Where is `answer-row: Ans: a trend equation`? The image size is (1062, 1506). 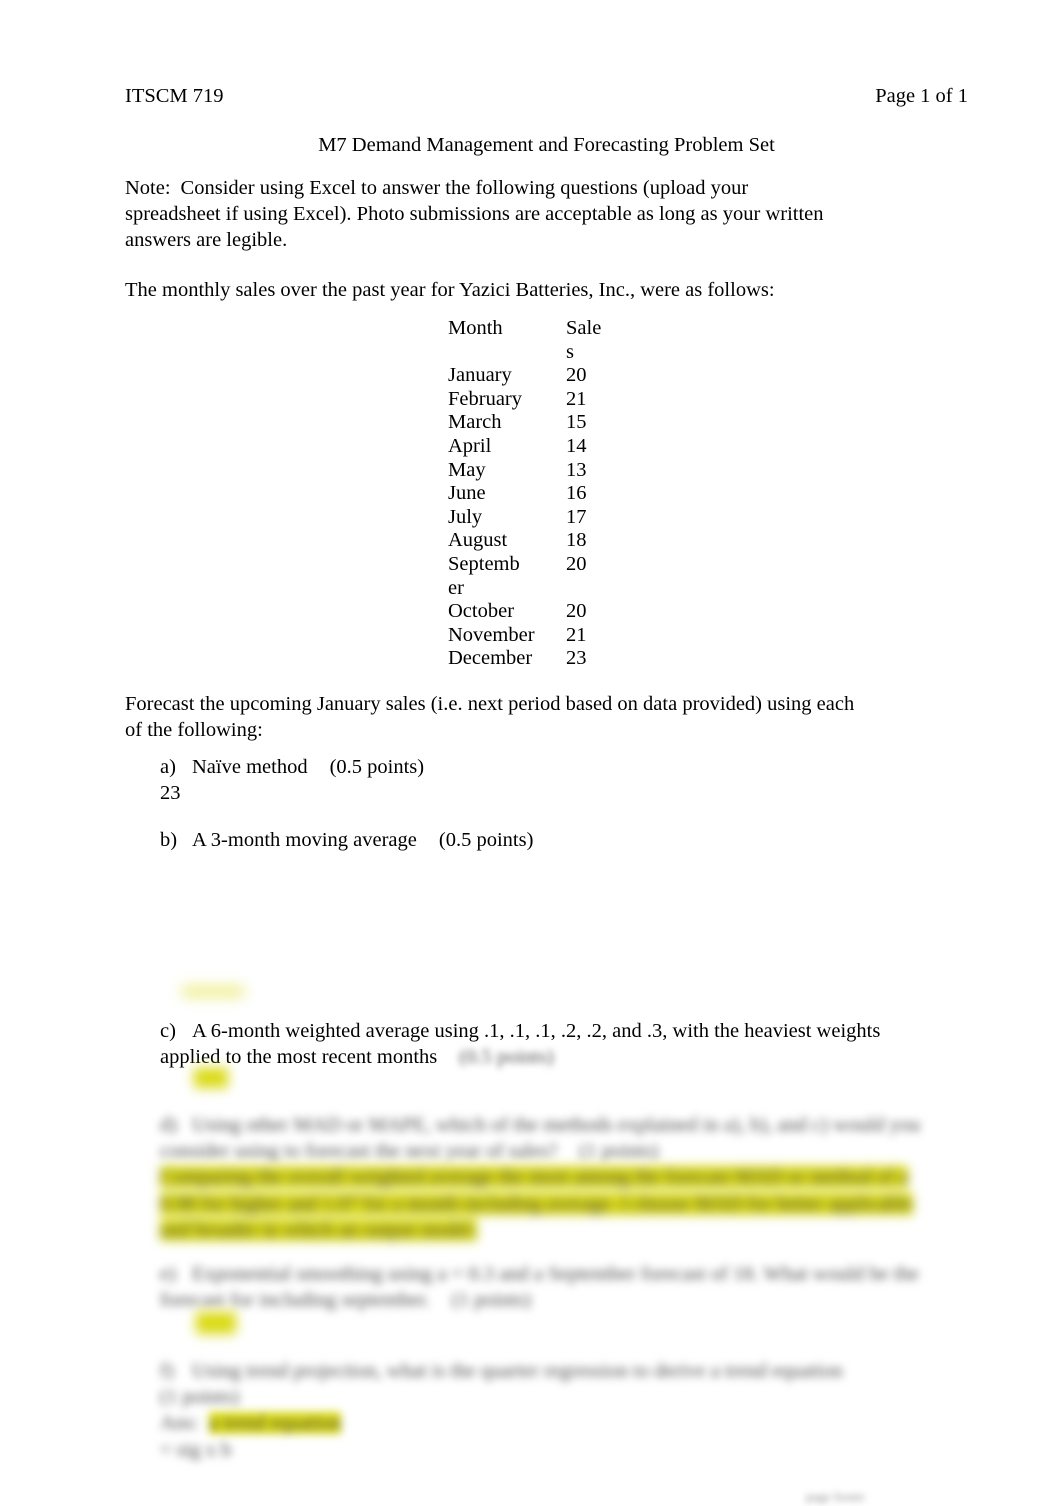 answer-row: Ans: a trend equation is located at coordinates (251, 1423).